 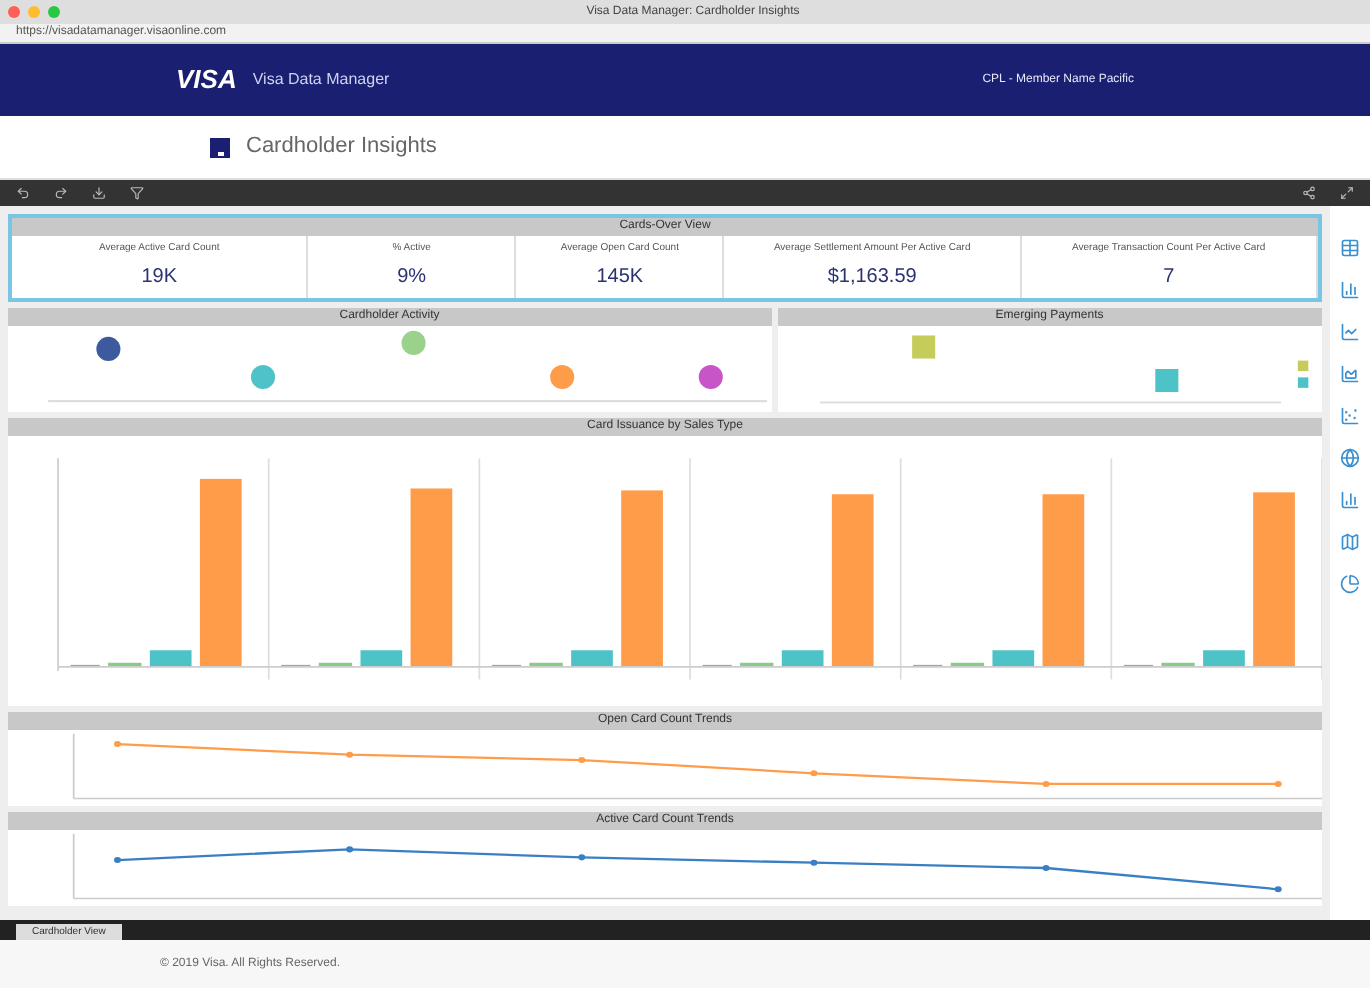 I want to click on filter-icon, so click(x=137, y=193).